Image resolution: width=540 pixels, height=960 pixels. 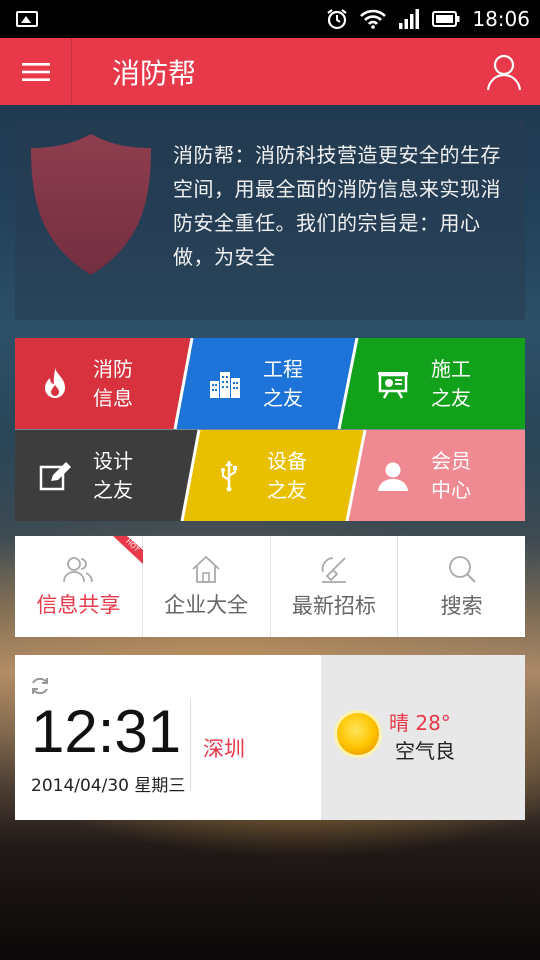 What do you see at coordinates (91, 204) in the screenshot?
I see `shield-icon` at bounding box center [91, 204].